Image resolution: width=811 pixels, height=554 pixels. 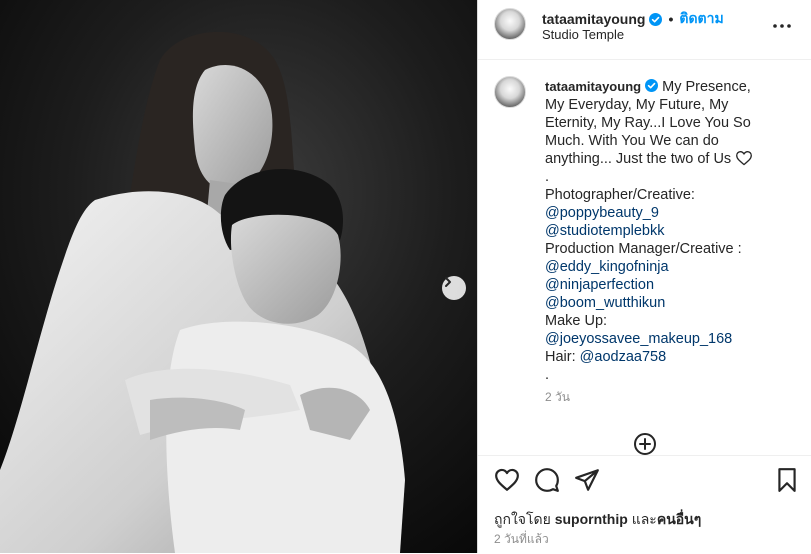 I want to click on comment-icon, so click(x=547, y=480).